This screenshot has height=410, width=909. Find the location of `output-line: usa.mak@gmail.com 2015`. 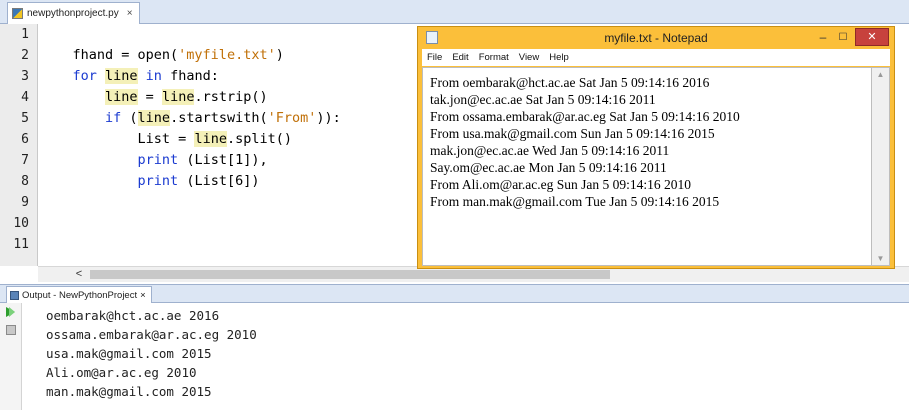

output-line: usa.mak@gmail.com 2015 is located at coordinates (129, 353).